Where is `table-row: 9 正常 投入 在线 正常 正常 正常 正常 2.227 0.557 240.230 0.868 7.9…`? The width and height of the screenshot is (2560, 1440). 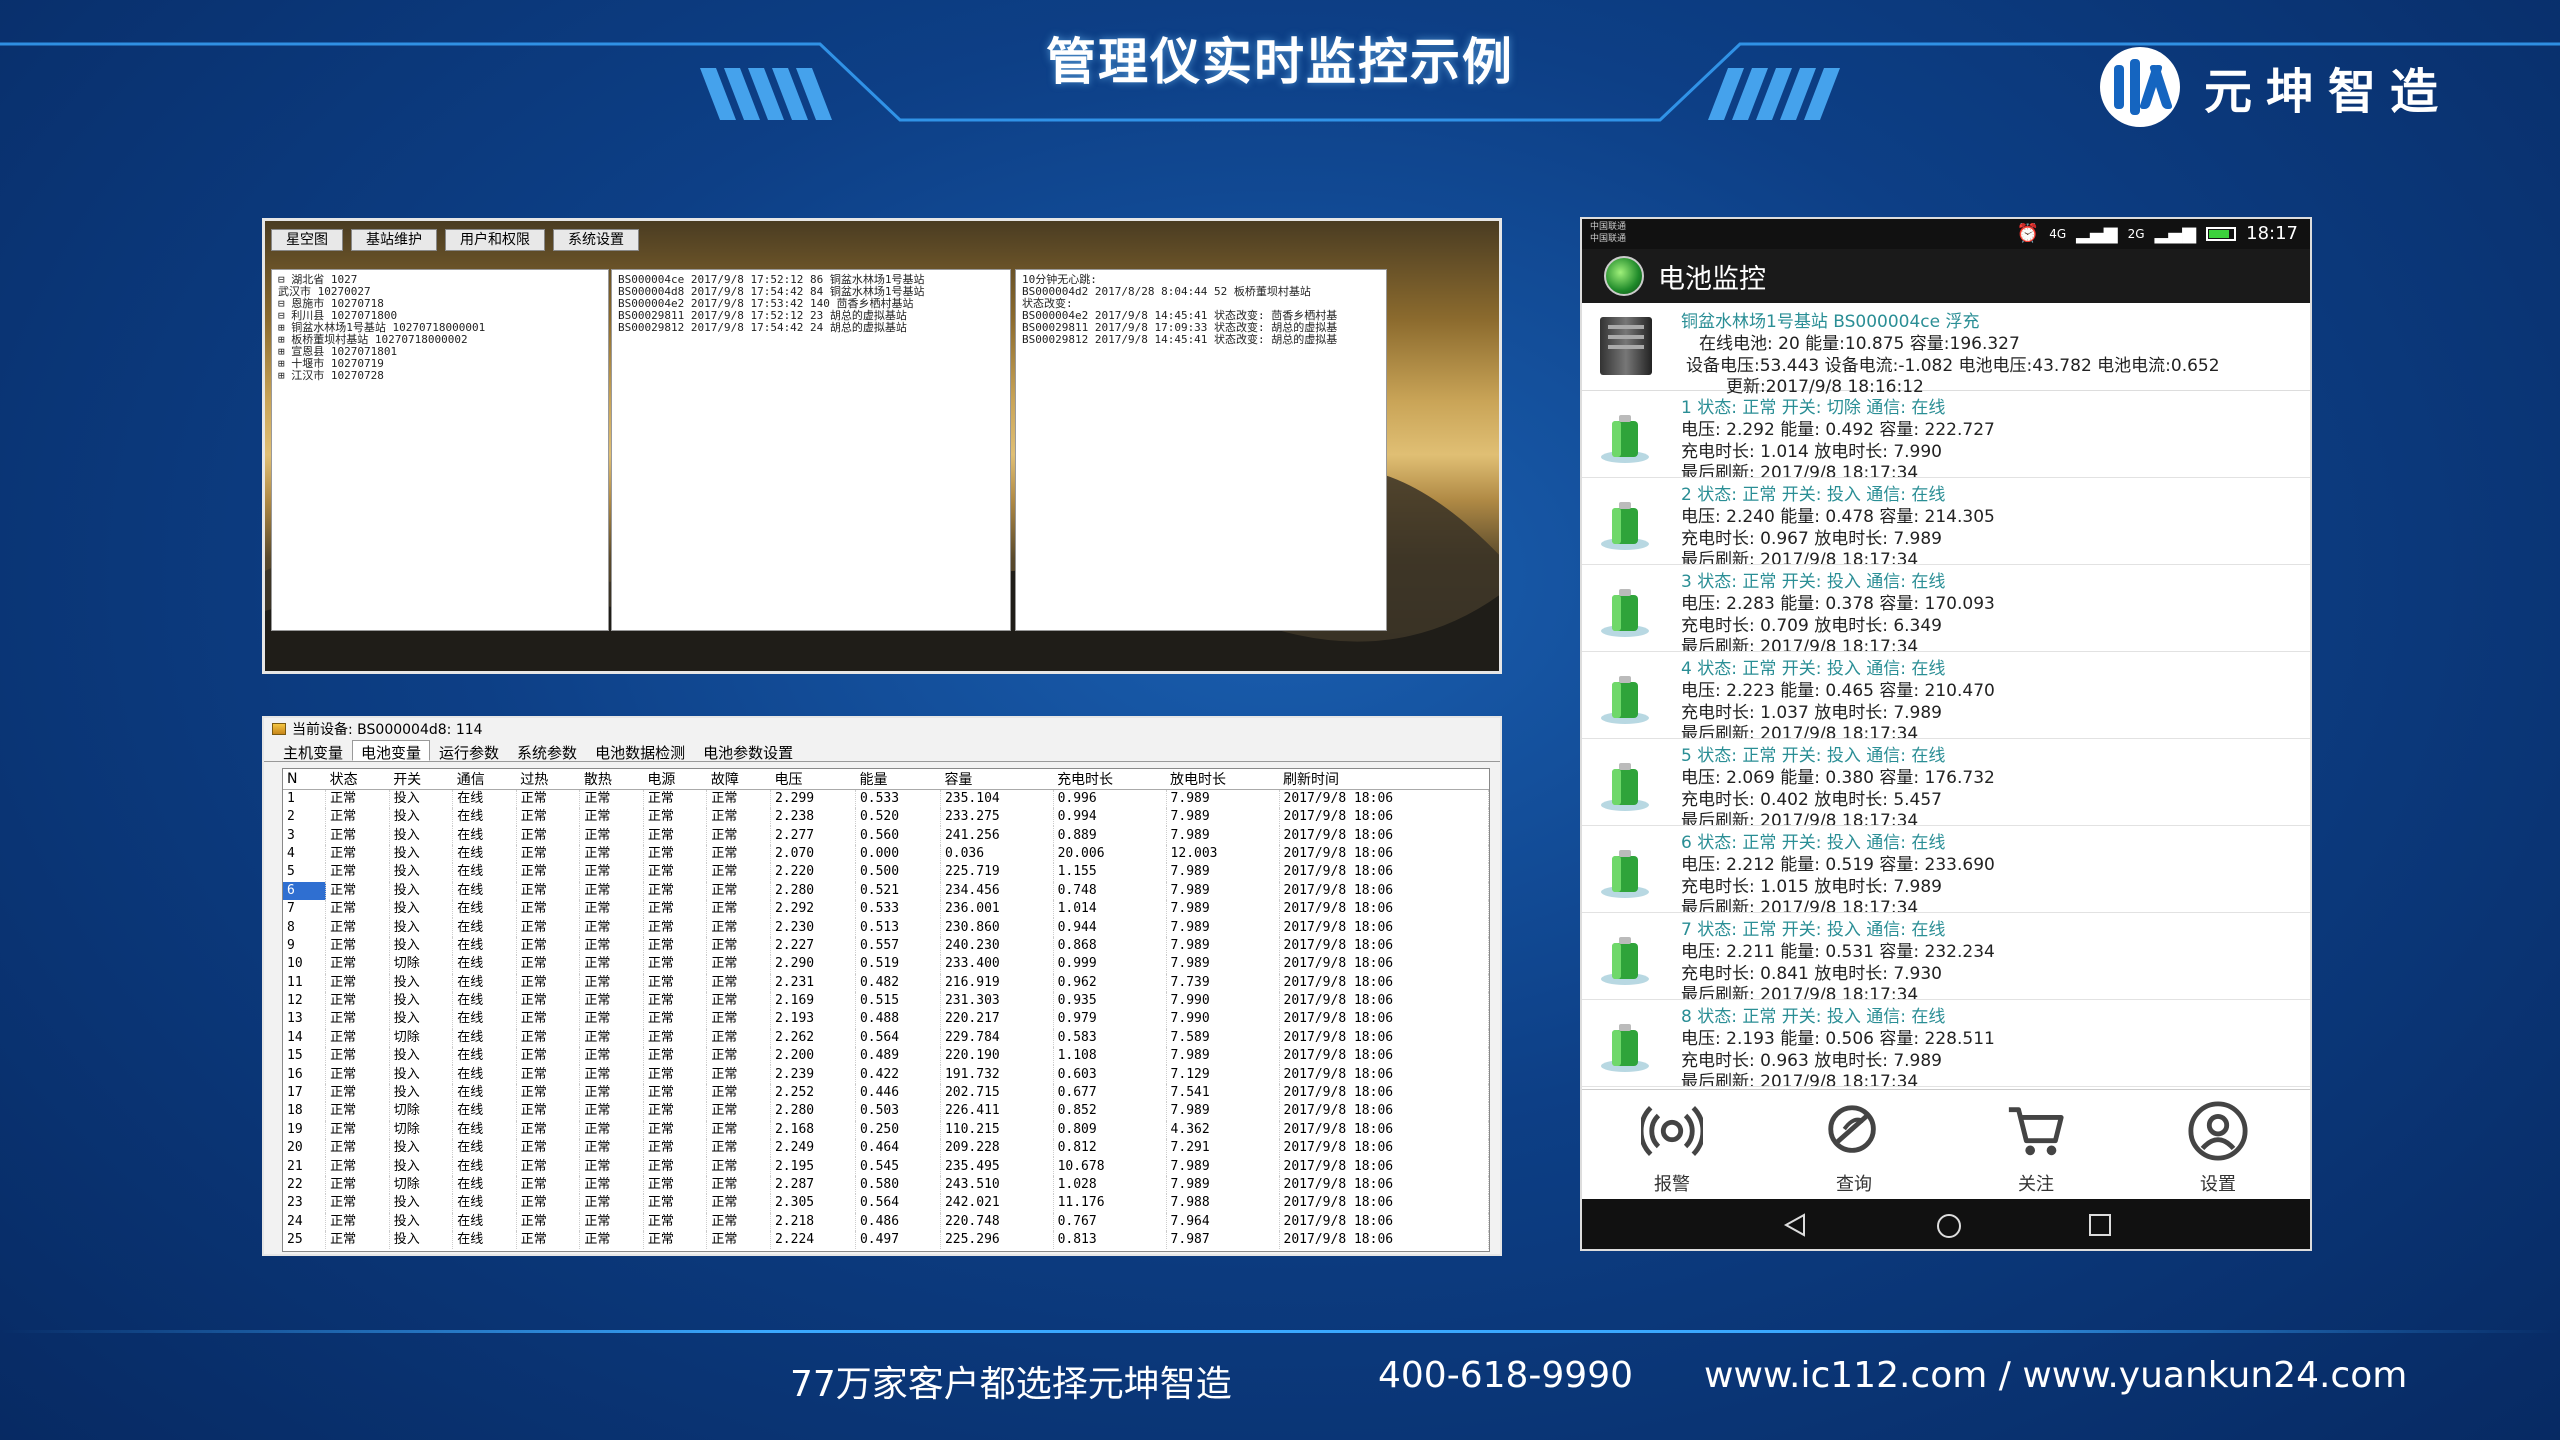
table-row: 9 正常 投入 在线 正常 正常 正常 正常 2.227 0.557 240.230 0.868 7.9… is located at coordinates (886, 946).